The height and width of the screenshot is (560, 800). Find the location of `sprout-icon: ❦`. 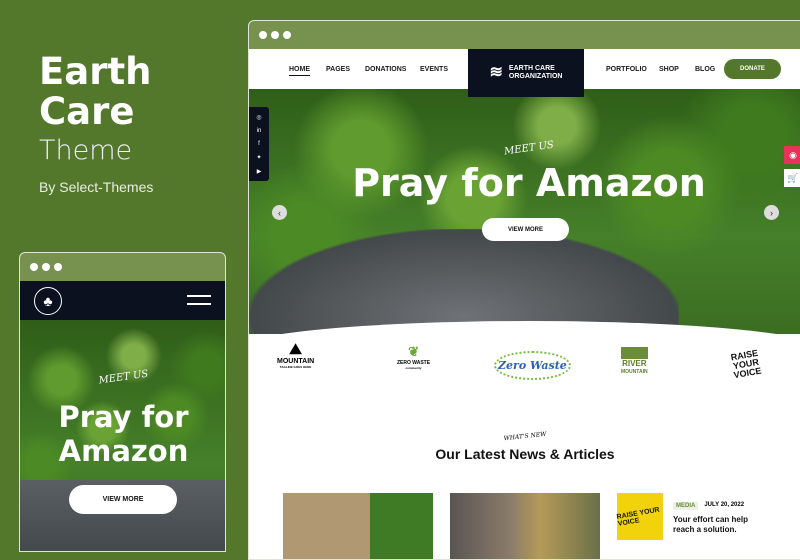

sprout-icon: ❦ is located at coordinates (413, 351).